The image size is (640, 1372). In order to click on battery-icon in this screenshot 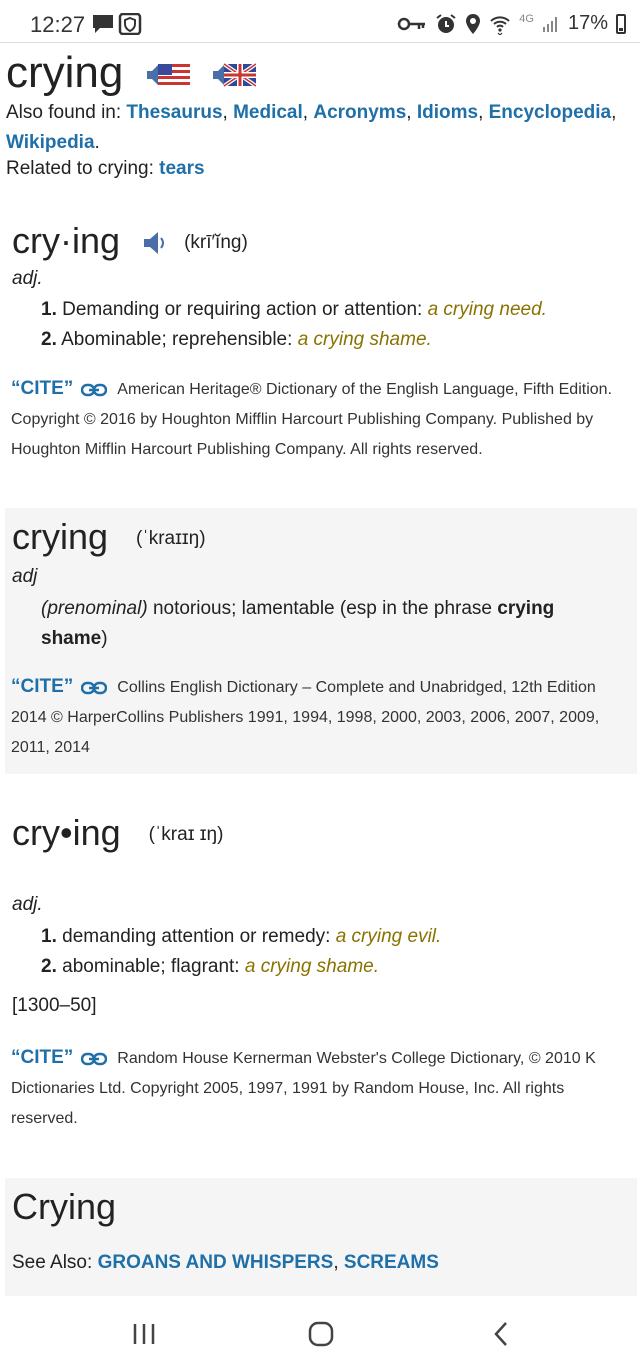, I will do `click(621, 23)`.